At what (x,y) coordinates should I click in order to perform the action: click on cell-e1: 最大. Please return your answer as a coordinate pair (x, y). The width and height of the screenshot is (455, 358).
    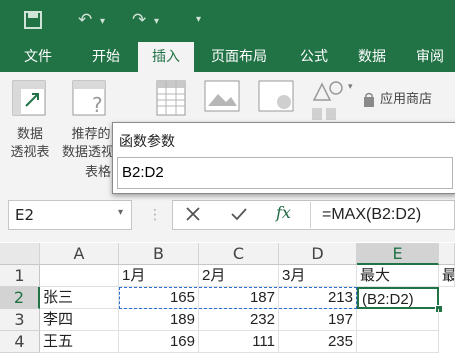
    Looking at the image, I should click on (398, 276).